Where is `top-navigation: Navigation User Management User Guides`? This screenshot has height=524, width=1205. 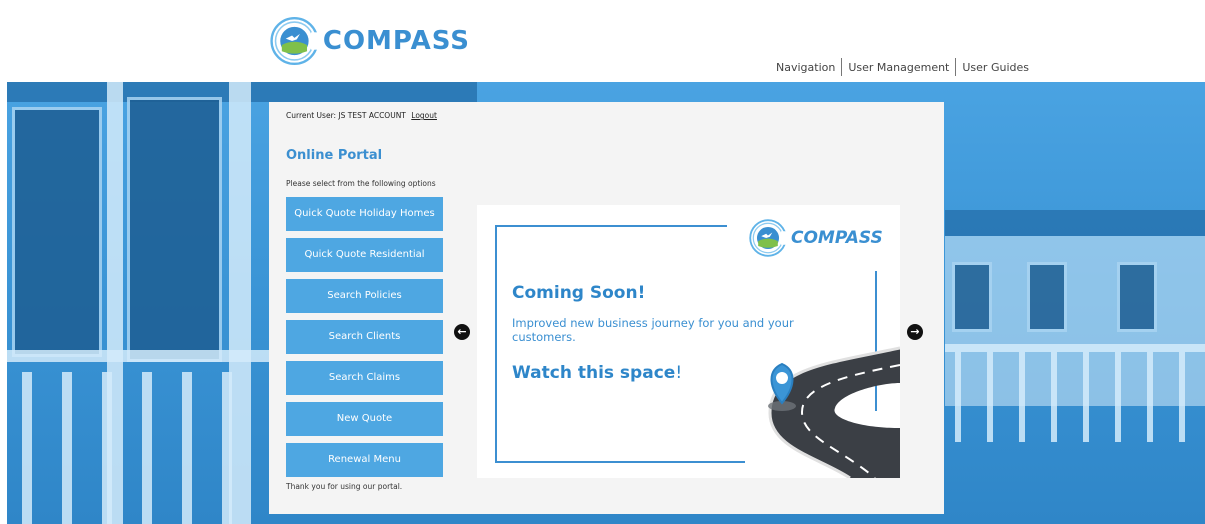 top-navigation: Navigation User Management User Guides is located at coordinates (905, 67).